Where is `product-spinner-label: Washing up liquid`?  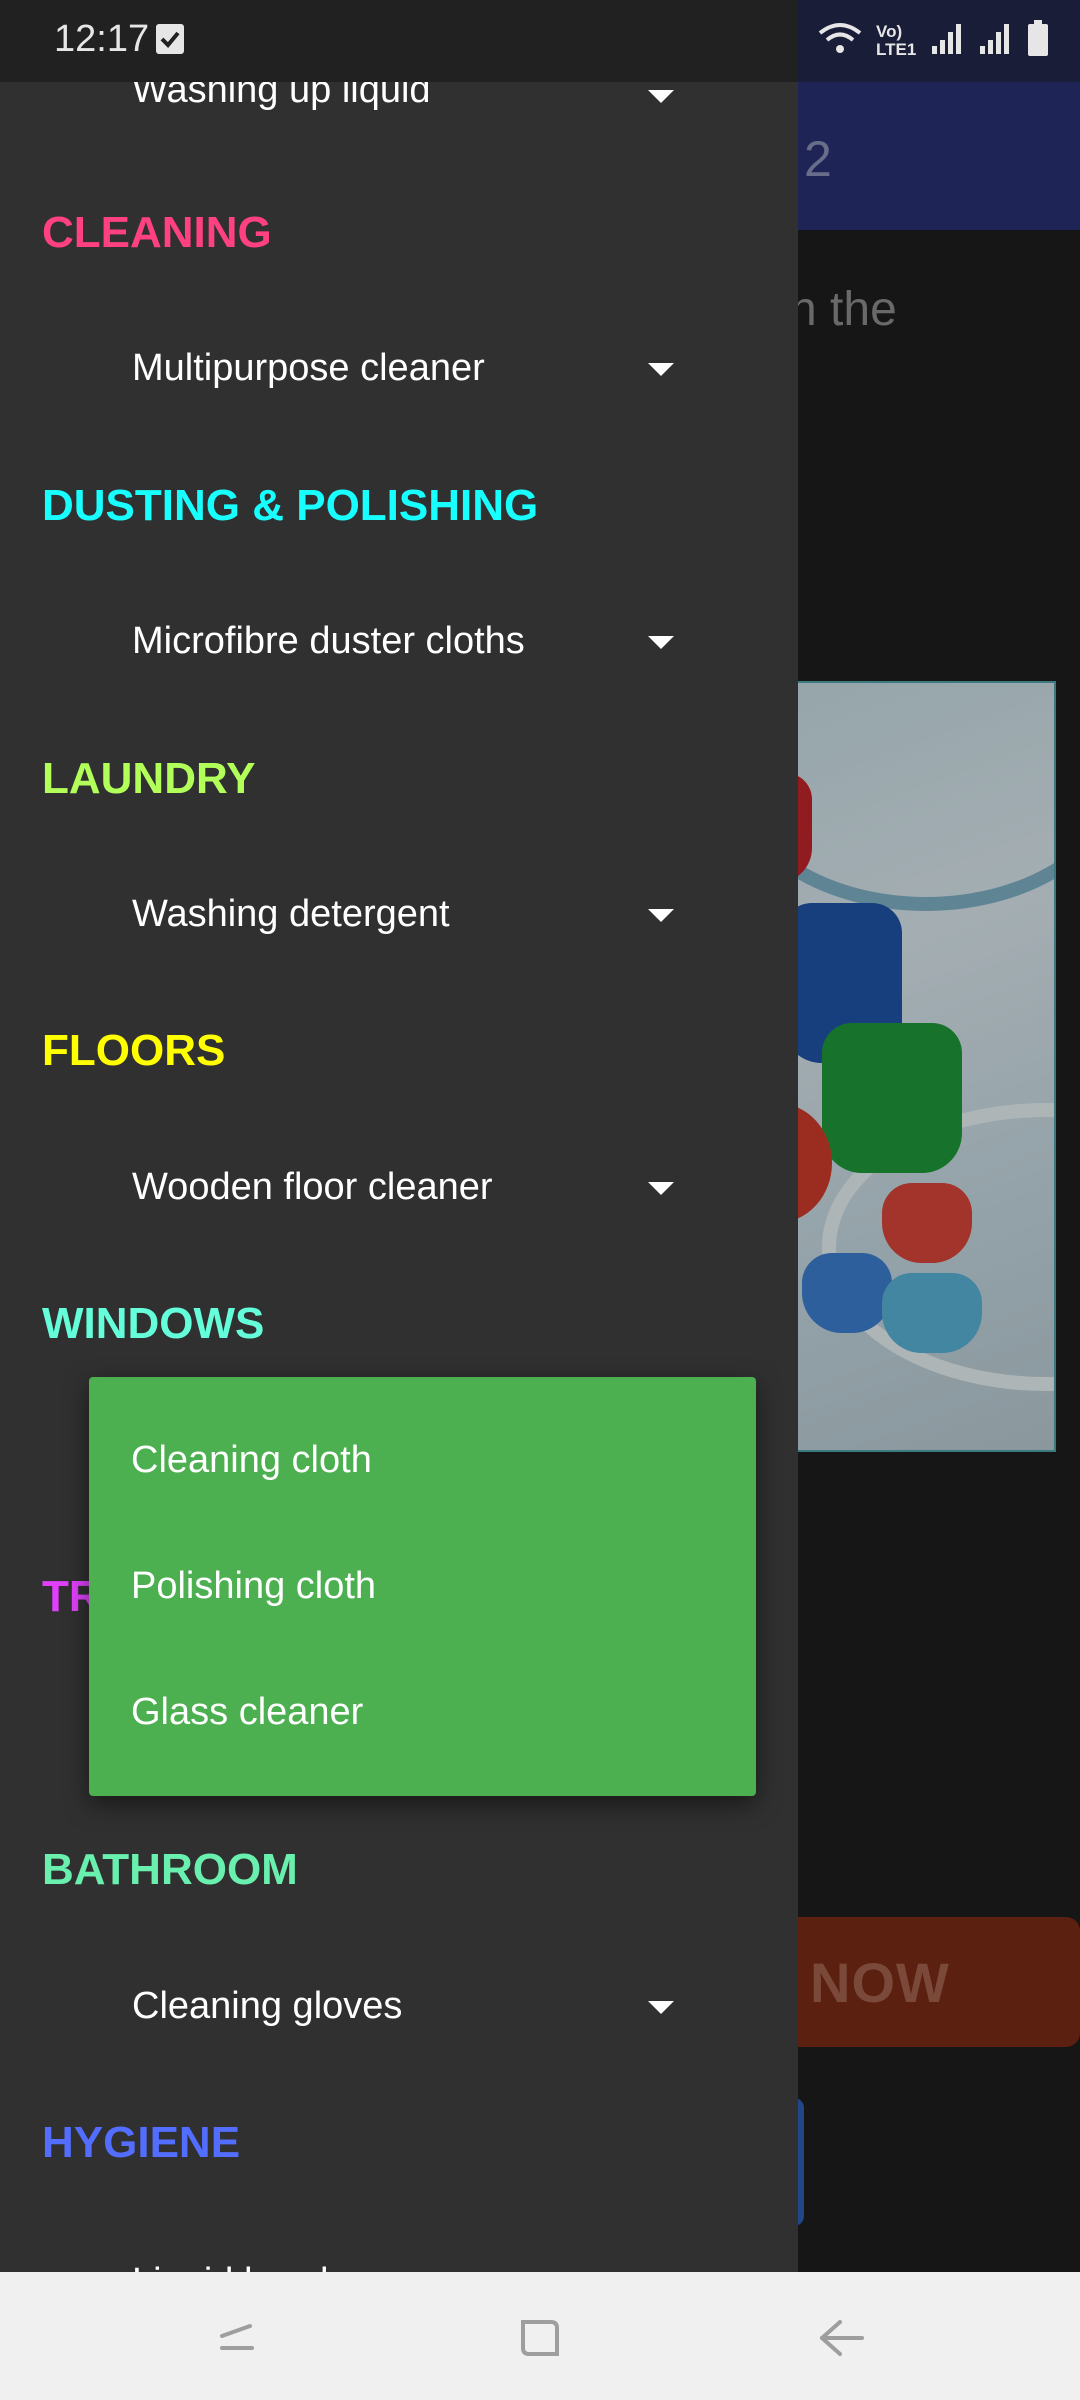
product-spinner-label: Washing up liquid is located at coordinates (281, 96).